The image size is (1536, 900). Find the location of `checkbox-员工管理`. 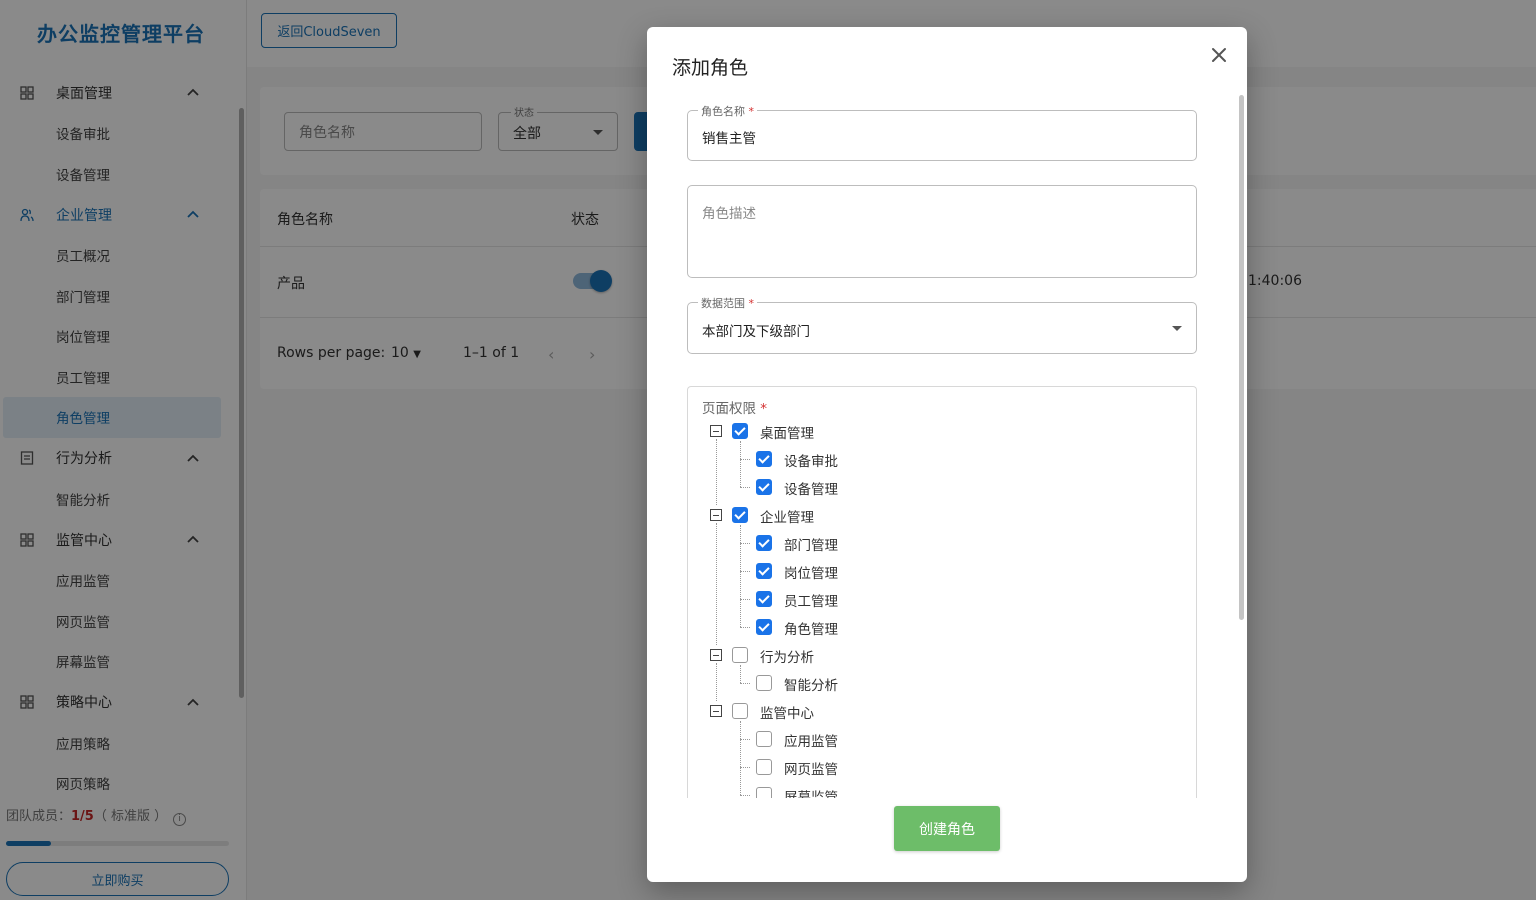

checkbox-员工管理 is located at coordinates (764, 599).